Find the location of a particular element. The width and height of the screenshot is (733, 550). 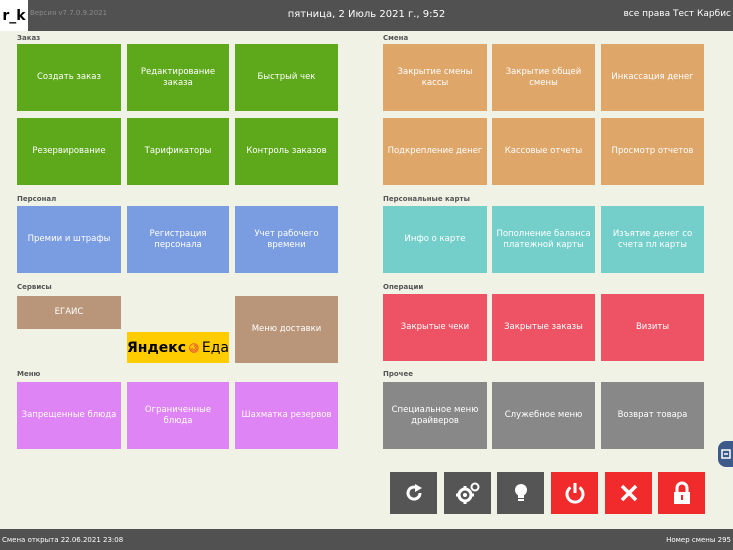

section-services-label: Сервисы is located at coordinates (34, 287).